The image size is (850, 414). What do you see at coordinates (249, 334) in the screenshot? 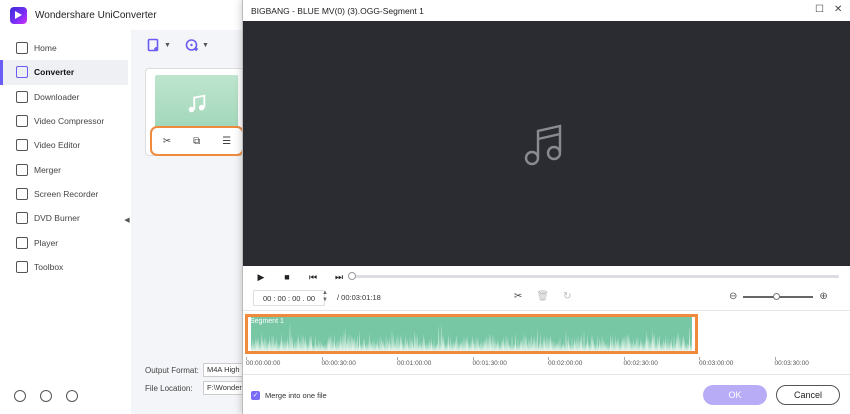
I see `segment-start-handle` at bounding box center [249, 334].